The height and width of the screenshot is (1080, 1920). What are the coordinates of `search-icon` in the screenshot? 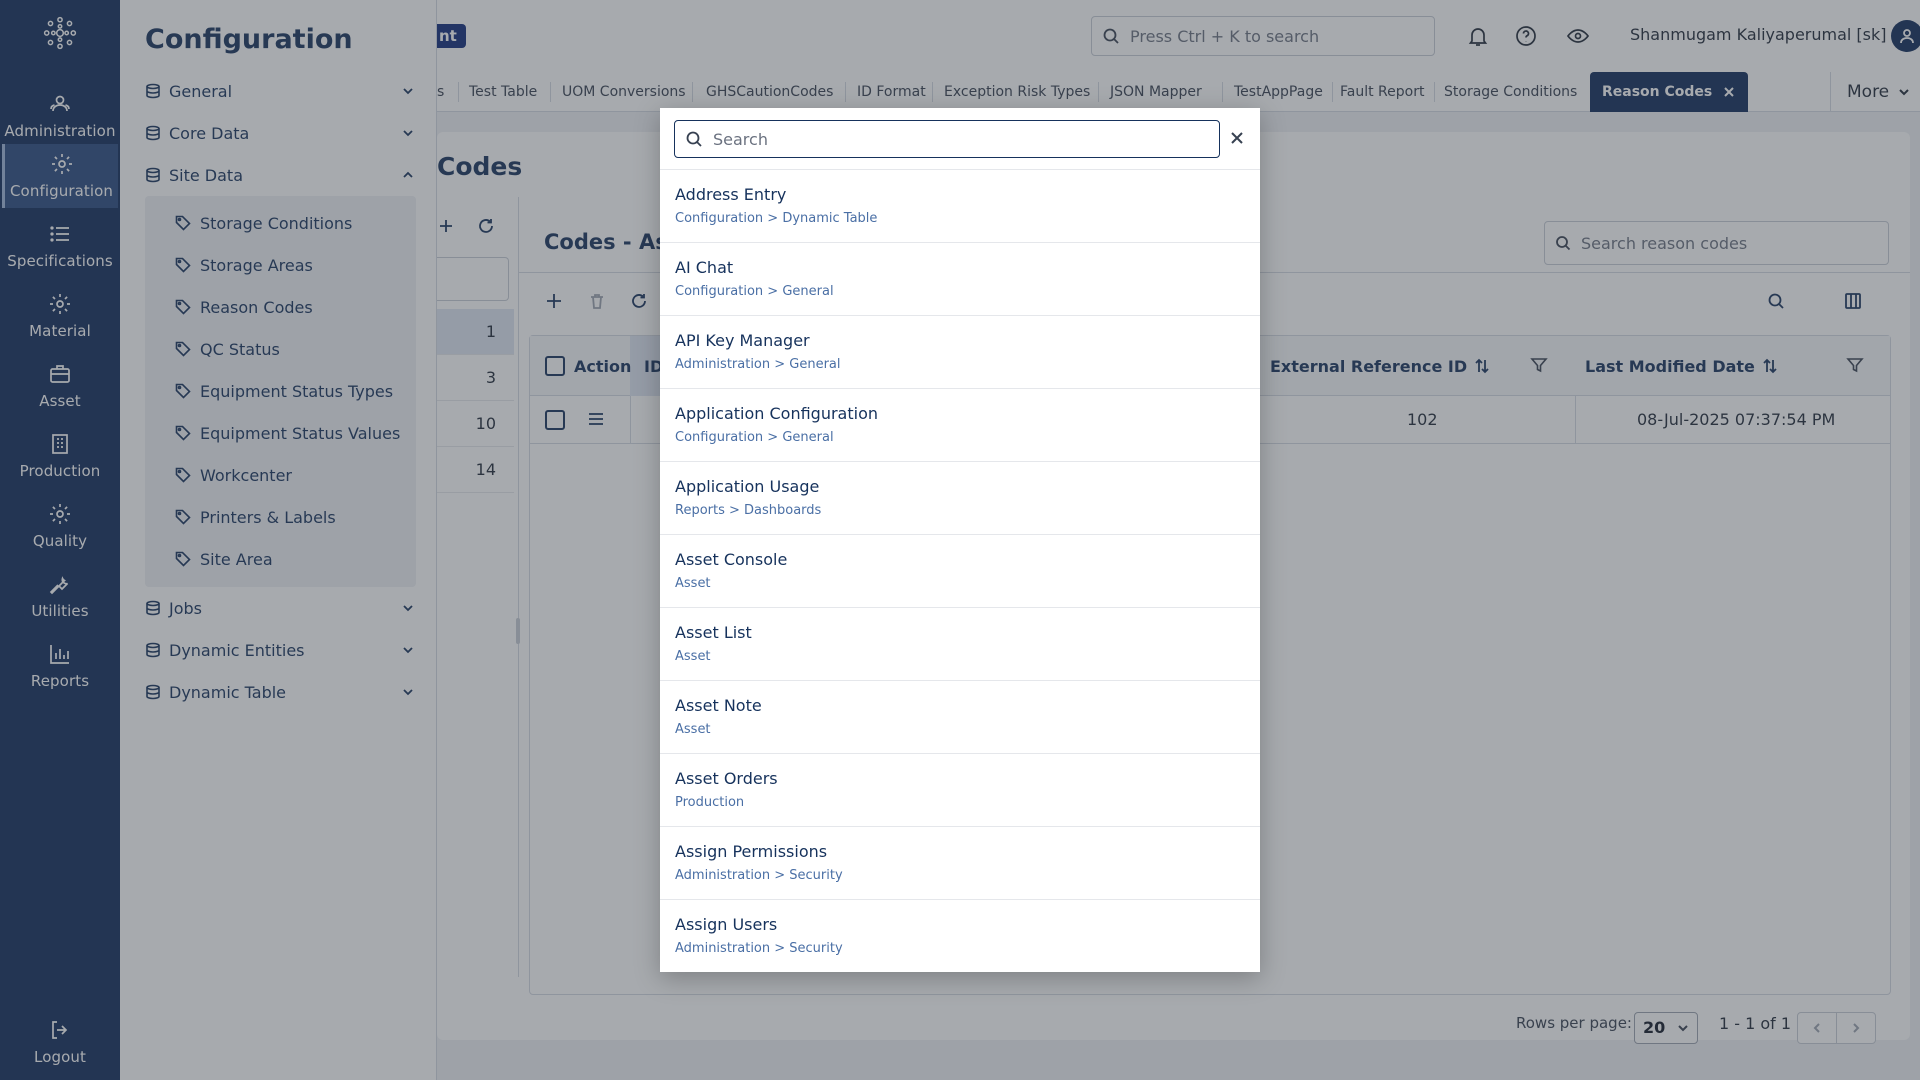 It's located at (694, 139).